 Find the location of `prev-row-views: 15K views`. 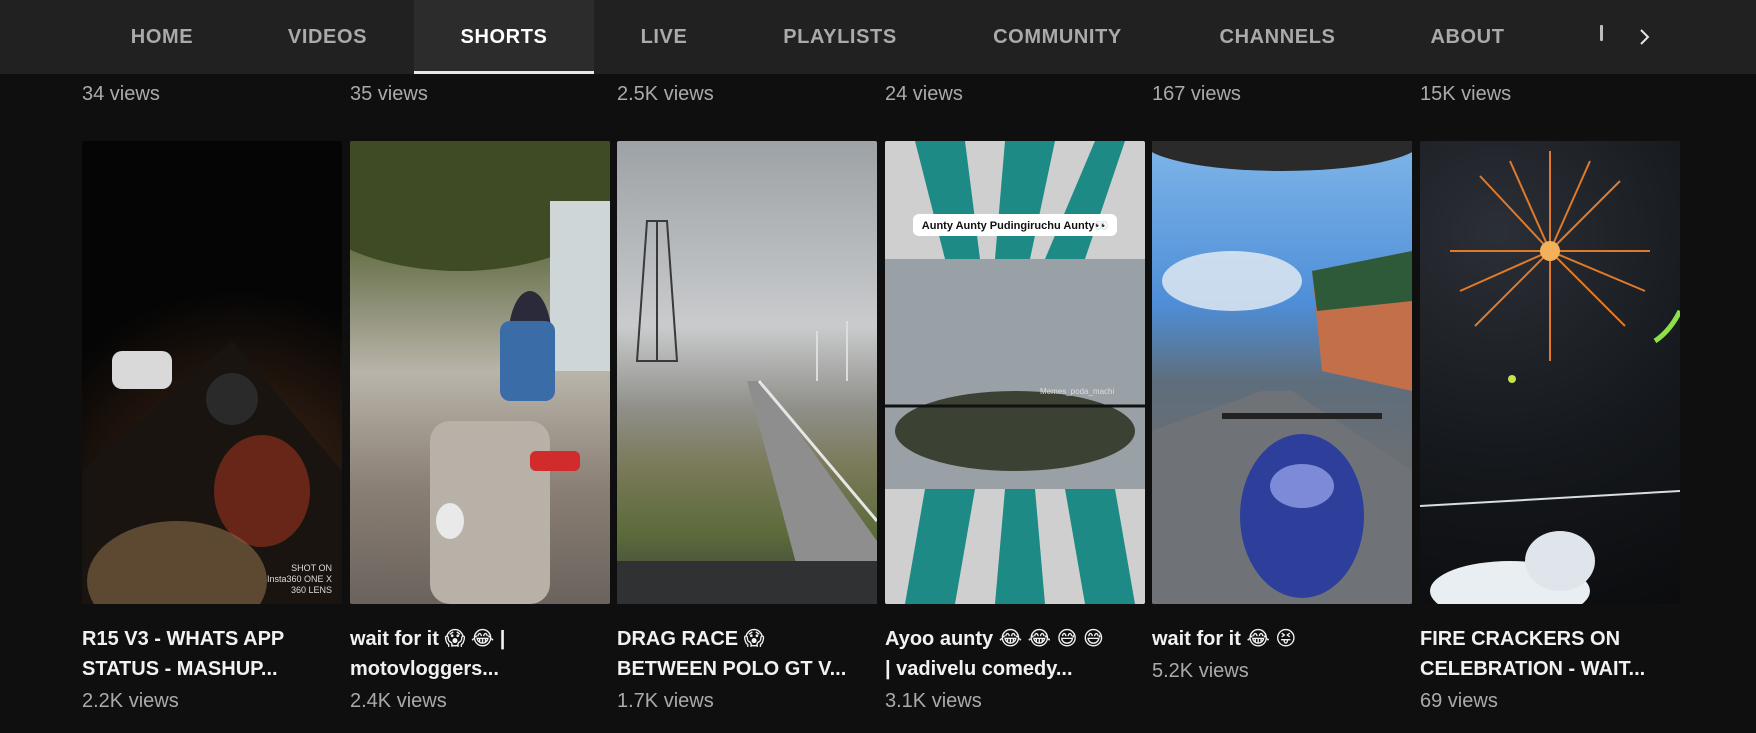

prev-row-views: 15K views is located at coordinates (1466, 94).